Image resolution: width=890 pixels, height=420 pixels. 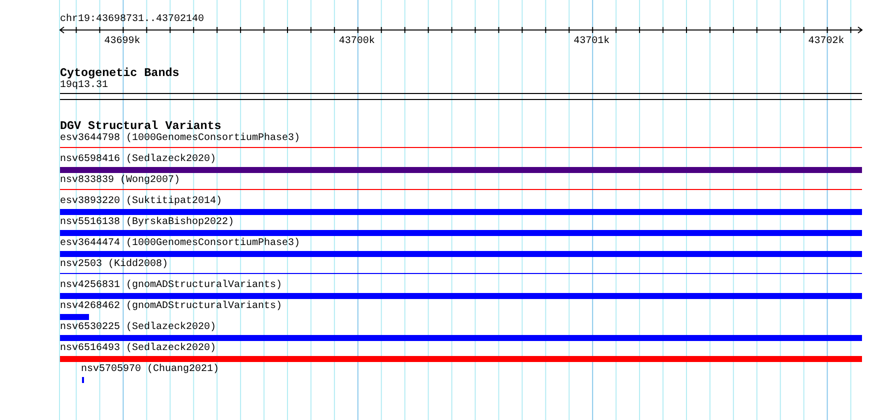 I want to click on feature-label: nsv2503 (Kidd2008), so click(x=114, y=265).